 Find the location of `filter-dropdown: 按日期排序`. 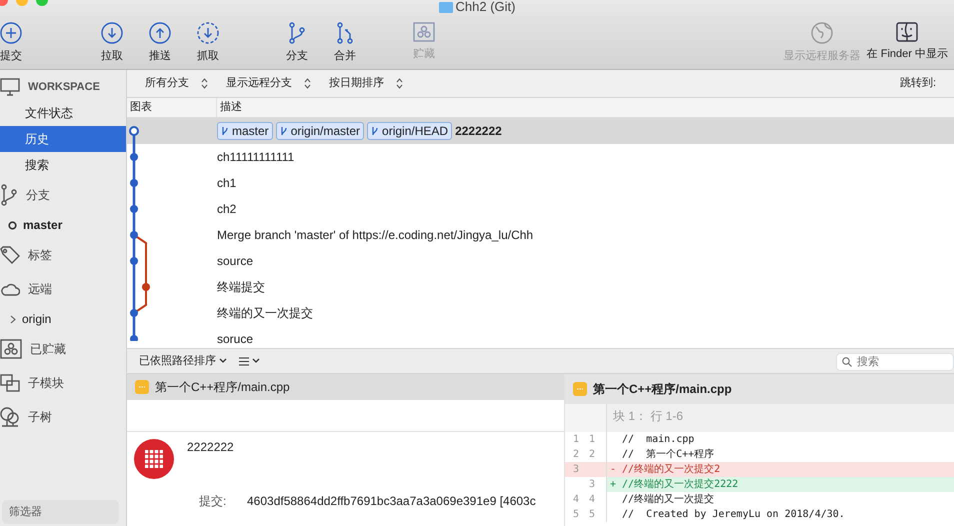

filter-dropdown: 按日期排序 is located at coordinates (366, 83).